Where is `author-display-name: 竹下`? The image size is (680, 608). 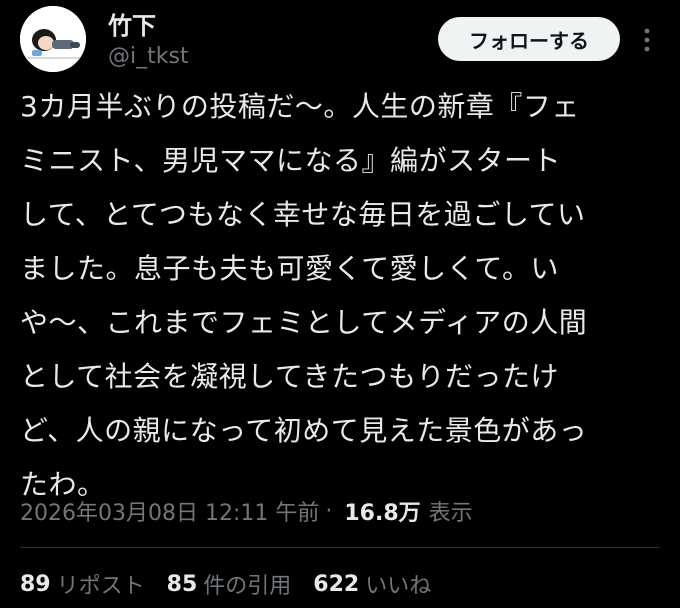
author-display-name: 竹下 is located at coordinates (132, 26).